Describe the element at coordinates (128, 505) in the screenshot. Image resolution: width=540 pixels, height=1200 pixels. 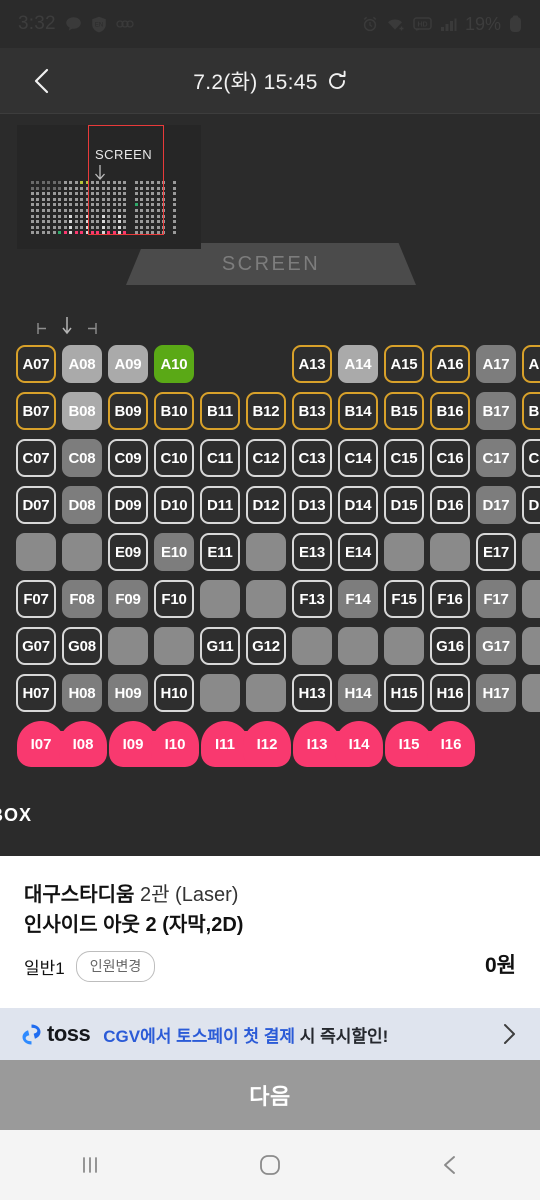
I see `seat-D09: D09` at that location.